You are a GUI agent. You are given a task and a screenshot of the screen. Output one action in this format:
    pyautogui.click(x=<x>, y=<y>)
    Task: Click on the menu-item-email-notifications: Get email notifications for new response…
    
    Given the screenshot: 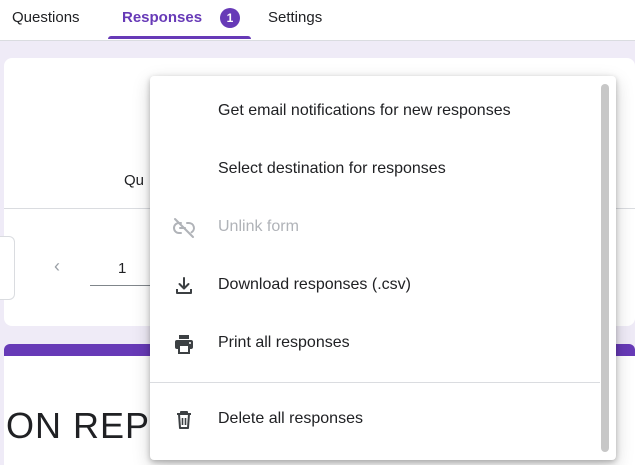 What is the action you would take?
    pyautogui.click(x=375, y=112)
    